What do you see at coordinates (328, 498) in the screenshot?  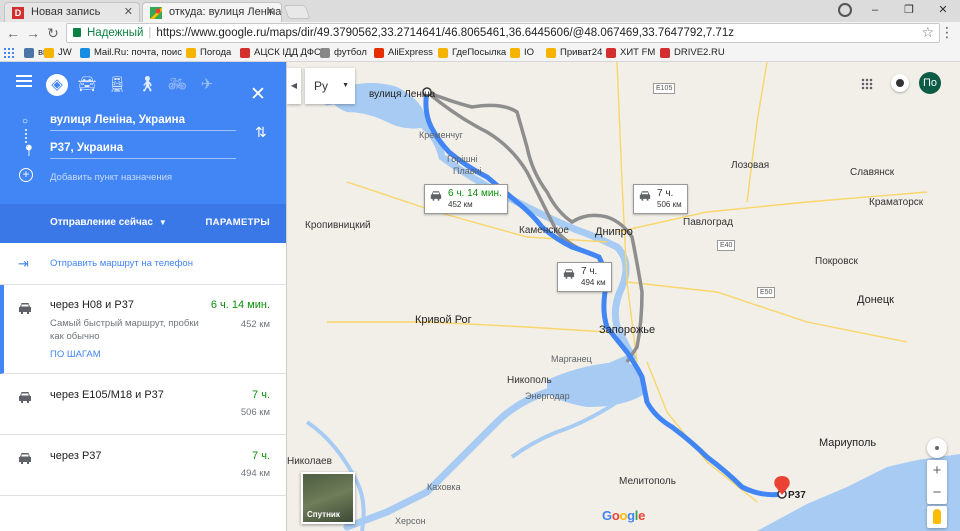 I see `satellite-toggle: Спутник` at bounding box center [328, 498].